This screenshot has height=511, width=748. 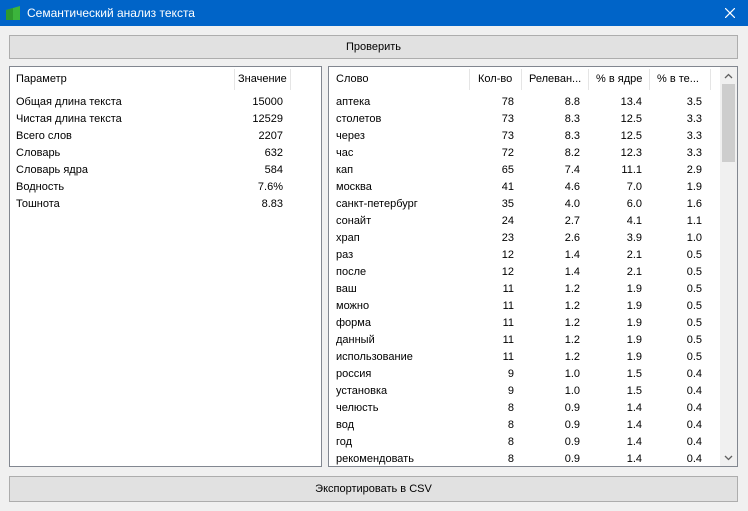 What do you see at coordinates (270, 187) in the screenshot?
I see `stats-value-cell: 7.6%` at bounding box center [270, 187].